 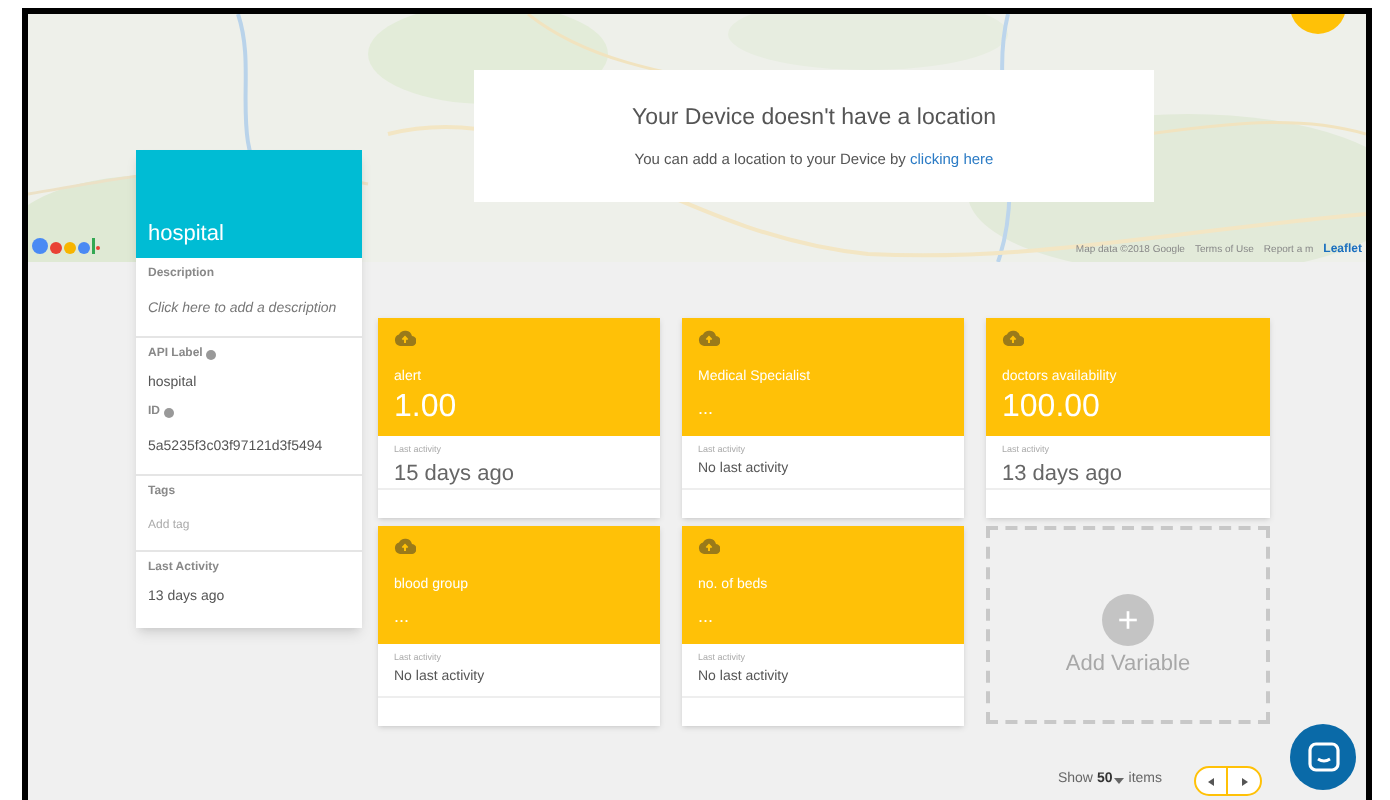 I want to click on last-activity-value: 15 days ago, so click(x=455, y=474).